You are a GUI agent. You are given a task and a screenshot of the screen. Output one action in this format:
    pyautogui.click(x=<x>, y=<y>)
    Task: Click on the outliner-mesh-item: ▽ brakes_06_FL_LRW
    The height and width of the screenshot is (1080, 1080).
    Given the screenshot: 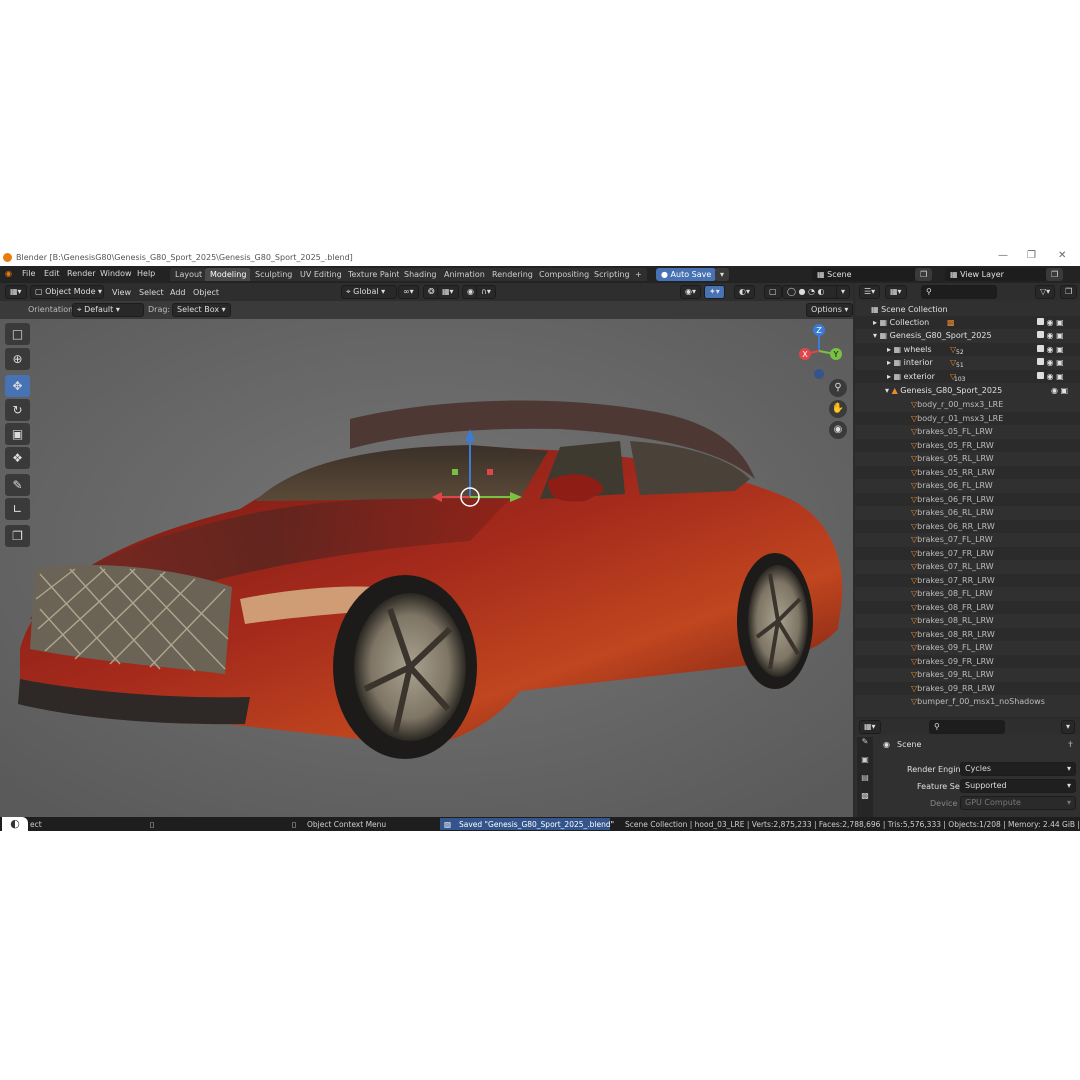 What is the action you would take?
    pyautogui.click(x=967, y=485)
    